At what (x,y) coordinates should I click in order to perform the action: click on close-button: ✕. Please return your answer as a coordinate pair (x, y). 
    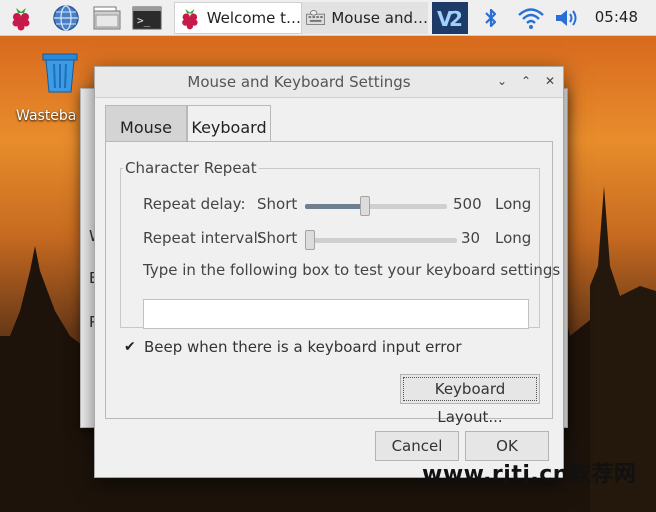
    Looking at the image, I should click on (550, 81).